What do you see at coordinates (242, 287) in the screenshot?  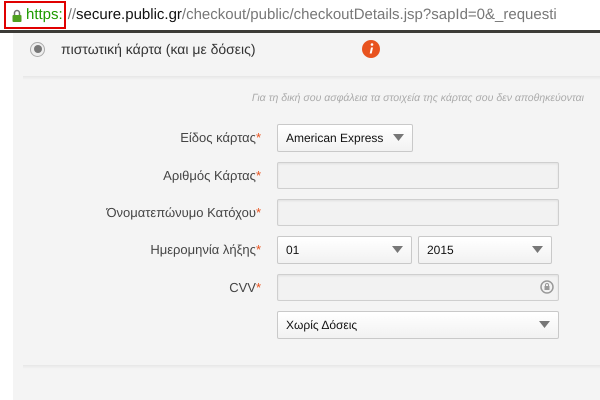 I see `field-label: CVV` at bounding box center [242, 287].